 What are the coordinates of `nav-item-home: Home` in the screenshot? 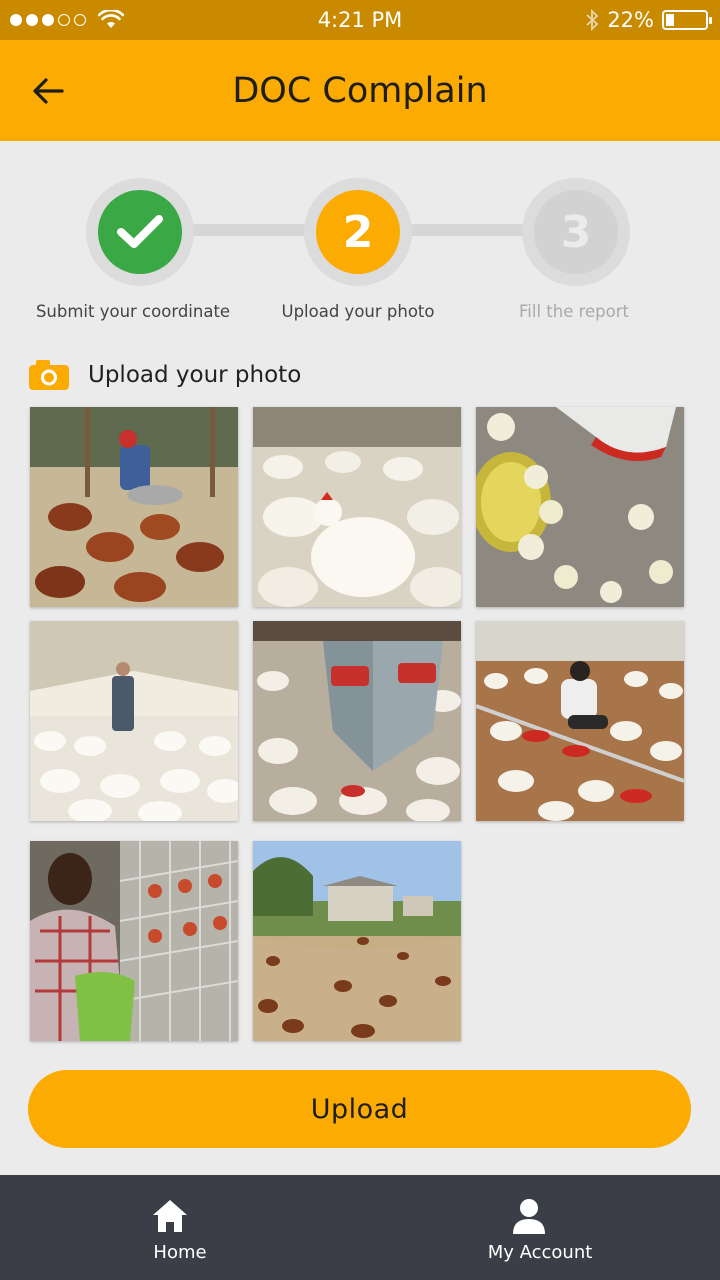 It's located at (180, 1227).